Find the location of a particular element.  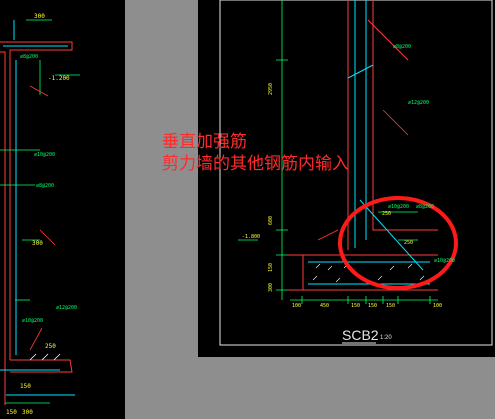

wall-outline is located at coordinates (36, 223).